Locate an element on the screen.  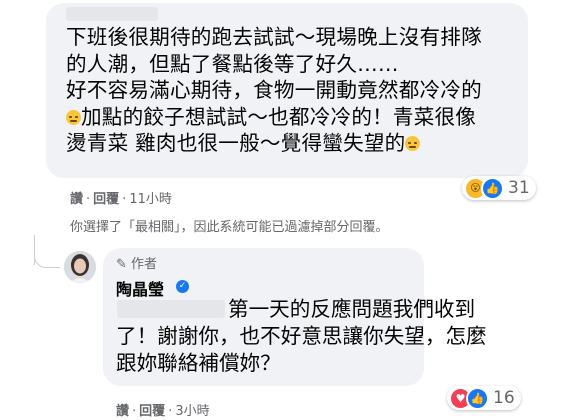
reply-actions: 讚 · 回覆 · 3小時 is located at coordinates (163, 411).